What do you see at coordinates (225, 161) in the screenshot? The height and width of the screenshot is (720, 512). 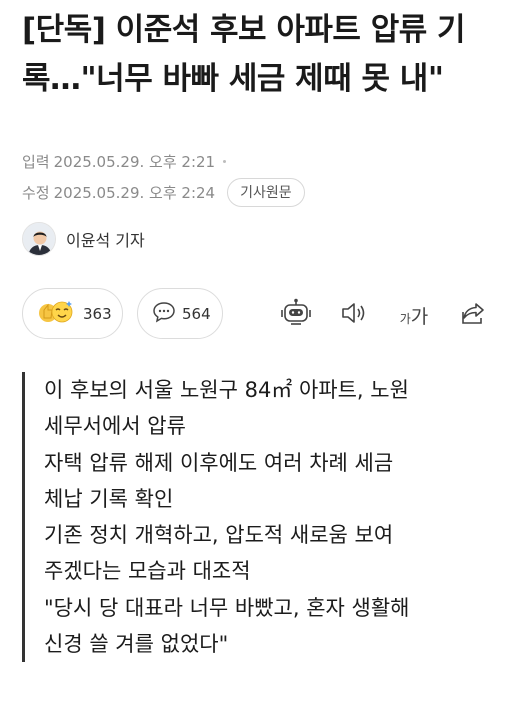 I see `separator-dot` at bounding box center [225, 161].